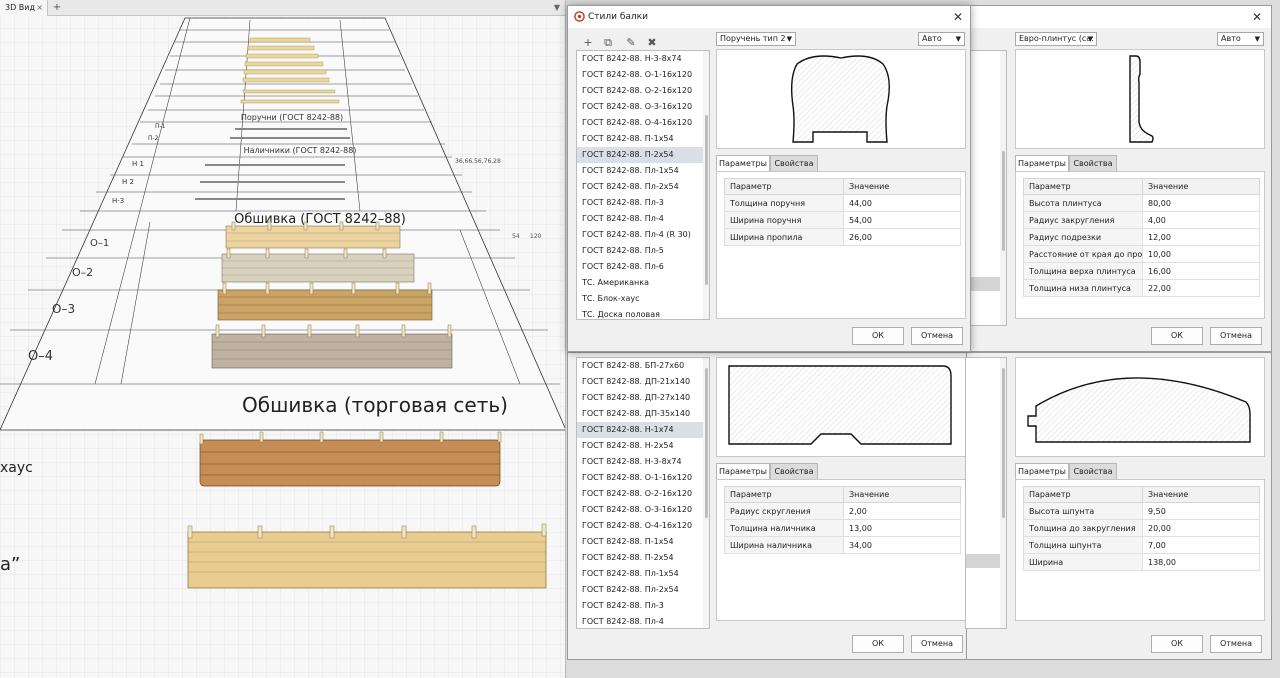 Image resolution: width=1280 pixels, height=678 pixels. Describe the element at coordinates (643, 267) in the screenshot. I see `list-item: ГОСТ 8242-88. Пл-6` at that location.